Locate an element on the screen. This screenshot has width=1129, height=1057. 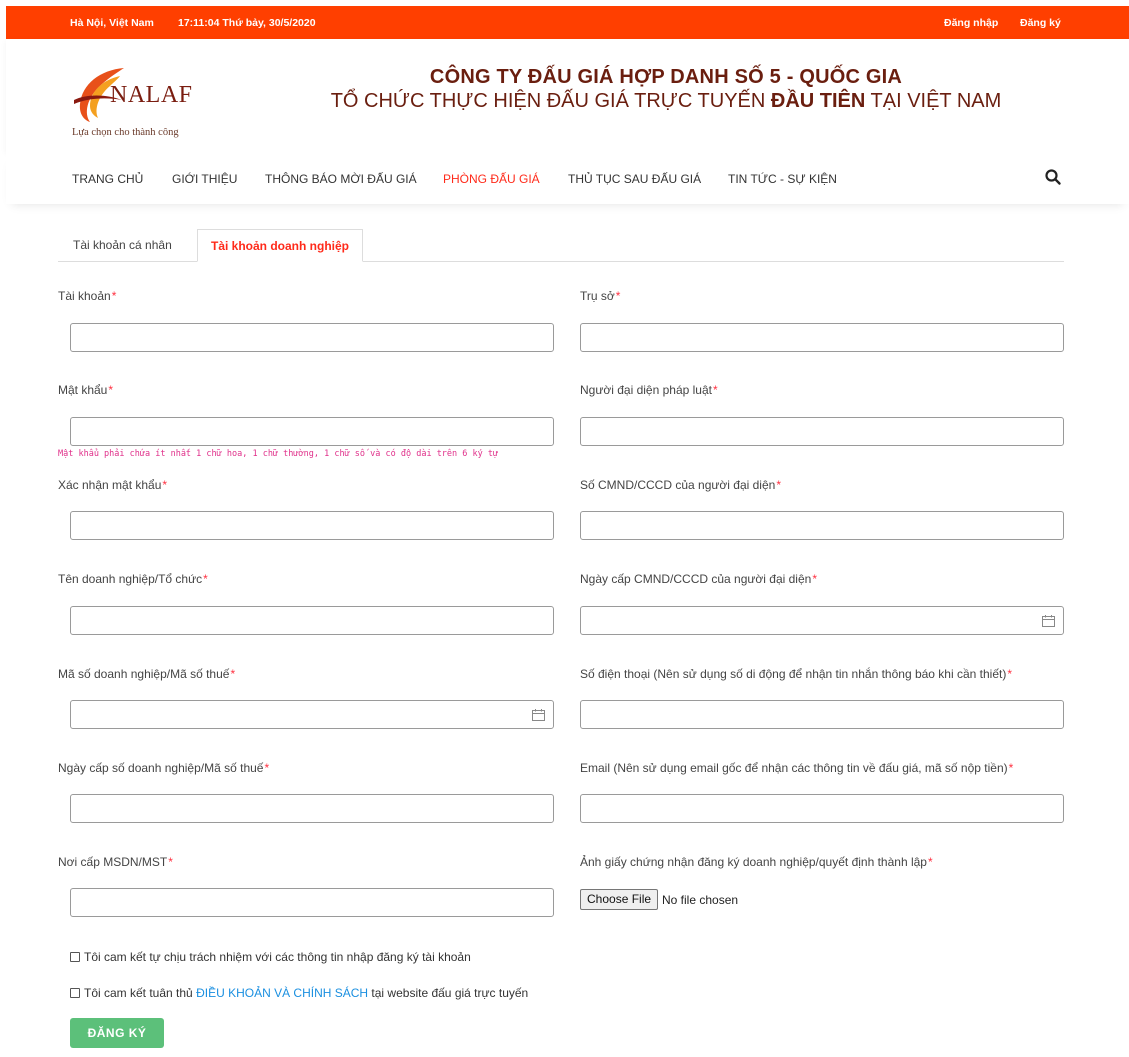
register-submit-button: ĐĂNG KÝ is located at coordinates (117, 1033).